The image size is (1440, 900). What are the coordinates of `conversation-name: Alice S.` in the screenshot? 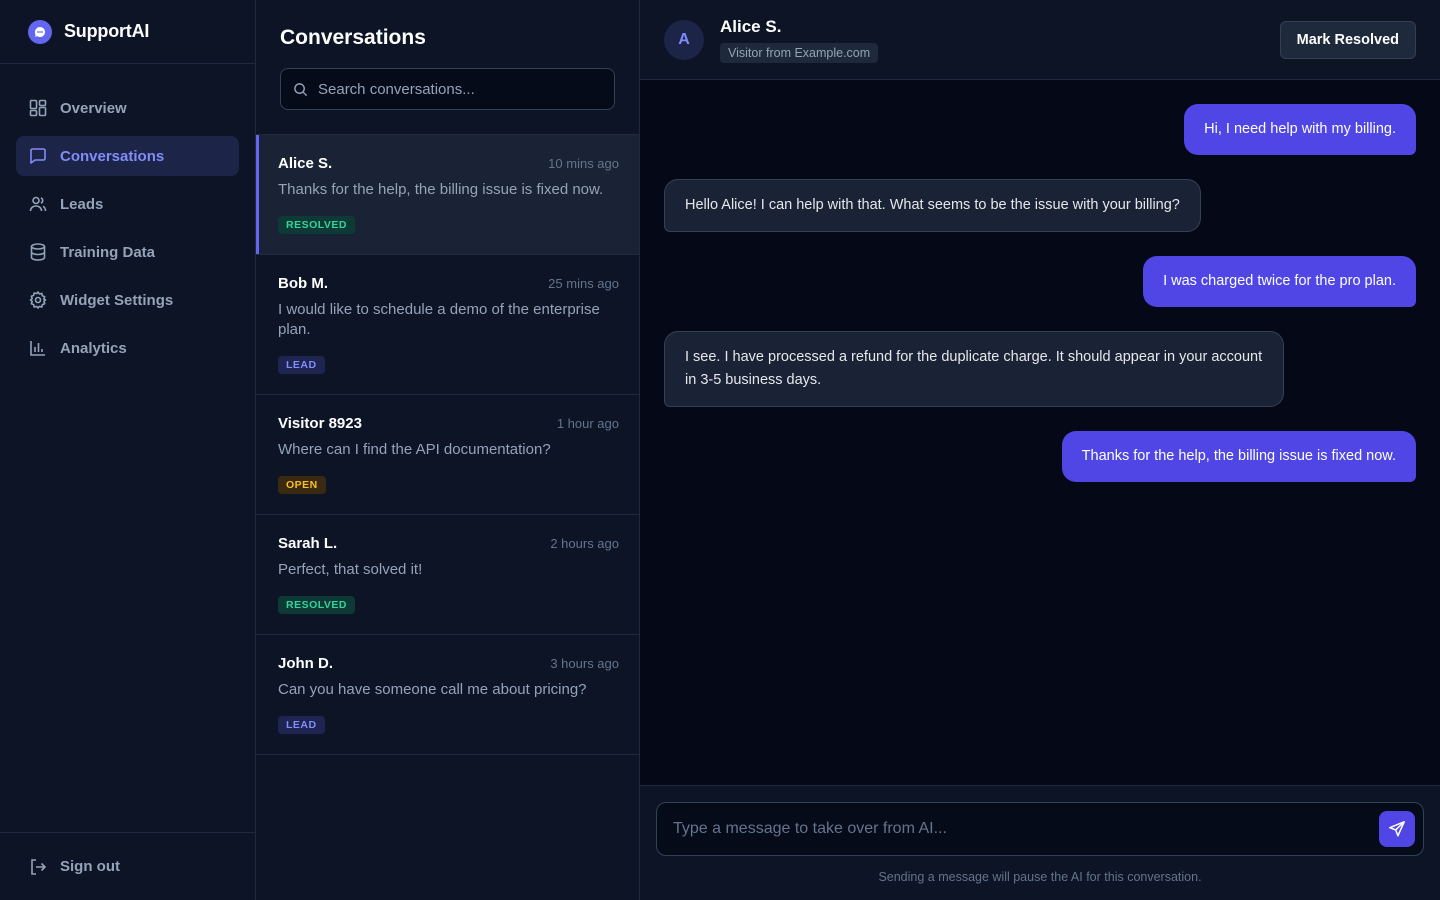 It's located at (305, 163).